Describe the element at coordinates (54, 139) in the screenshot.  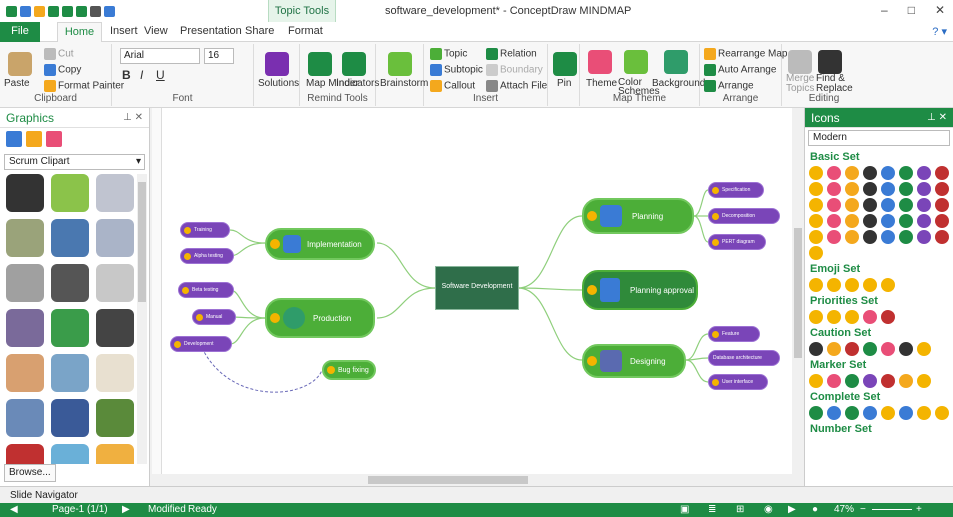
I see `list-view-icon` at that location.